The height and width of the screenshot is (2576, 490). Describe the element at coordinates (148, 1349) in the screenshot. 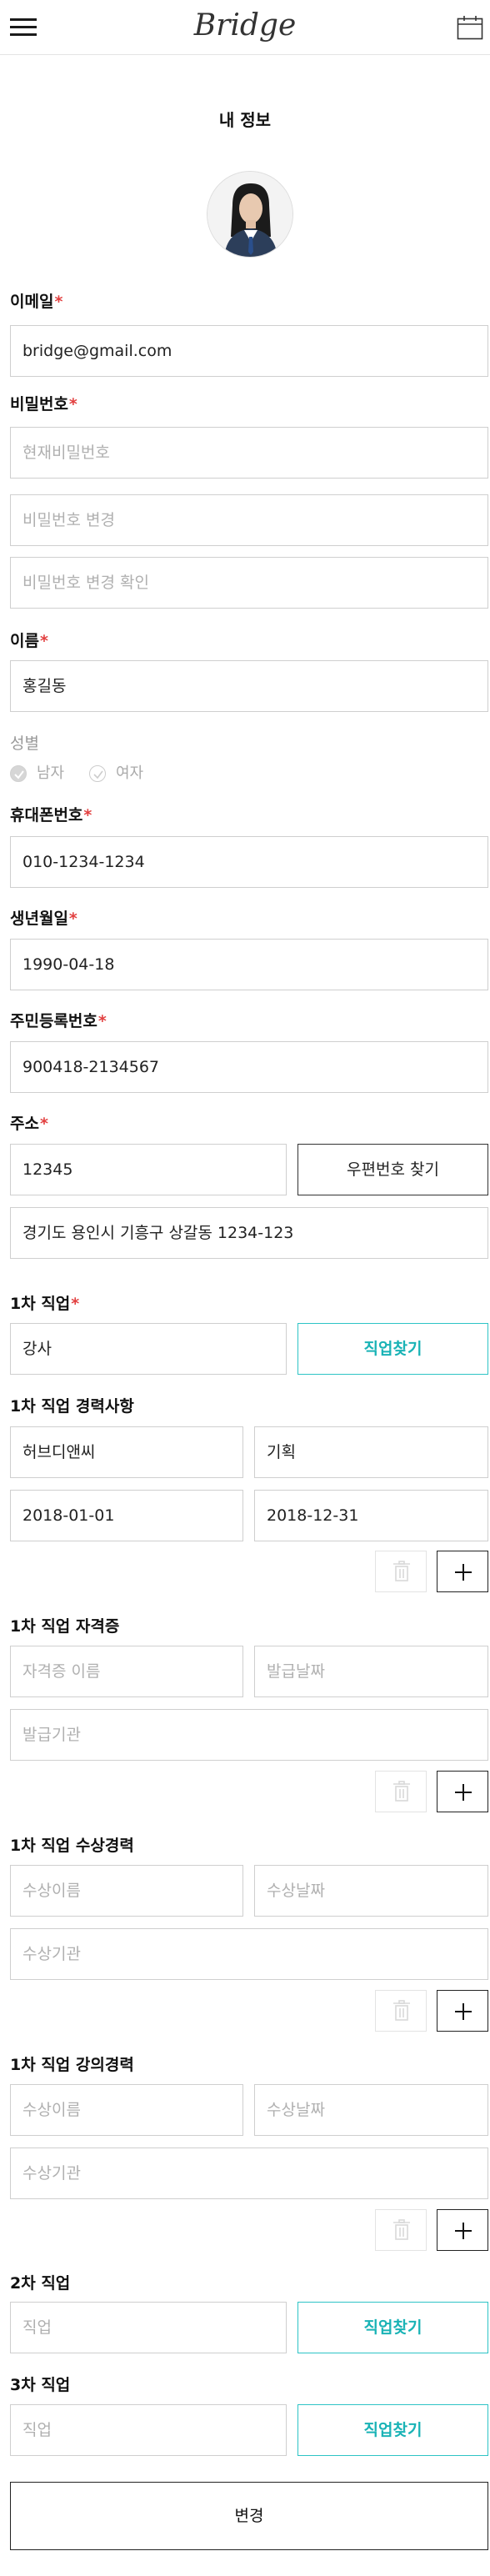

I see `job1-field: 강사` at that location.